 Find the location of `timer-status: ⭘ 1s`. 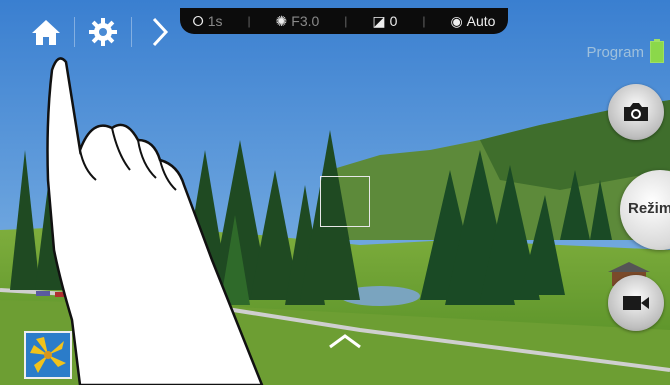

timer-status: ⭘ 1s is located at coordinates (207, 21).